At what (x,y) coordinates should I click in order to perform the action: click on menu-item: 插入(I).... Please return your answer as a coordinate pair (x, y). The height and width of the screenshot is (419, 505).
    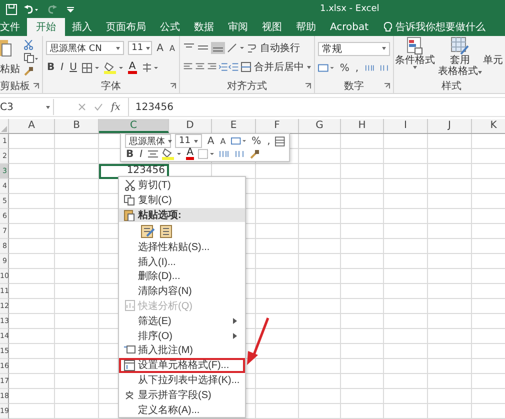
    Looking at the image, I should click on (182, 261).